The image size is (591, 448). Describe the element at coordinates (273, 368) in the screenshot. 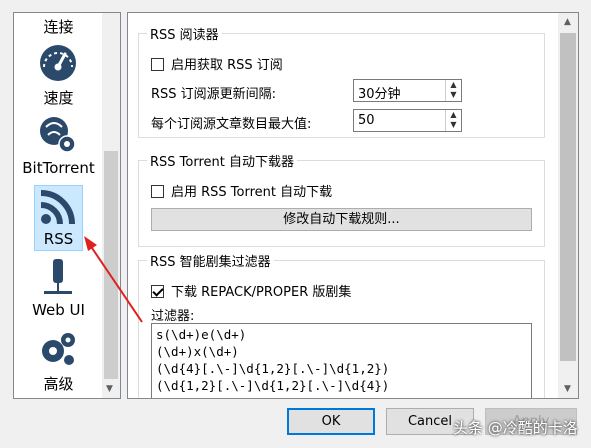

I see `filter-line: (\d{4}[.\-]\d{1,2}[.\-]\d{1,2})` at that location.